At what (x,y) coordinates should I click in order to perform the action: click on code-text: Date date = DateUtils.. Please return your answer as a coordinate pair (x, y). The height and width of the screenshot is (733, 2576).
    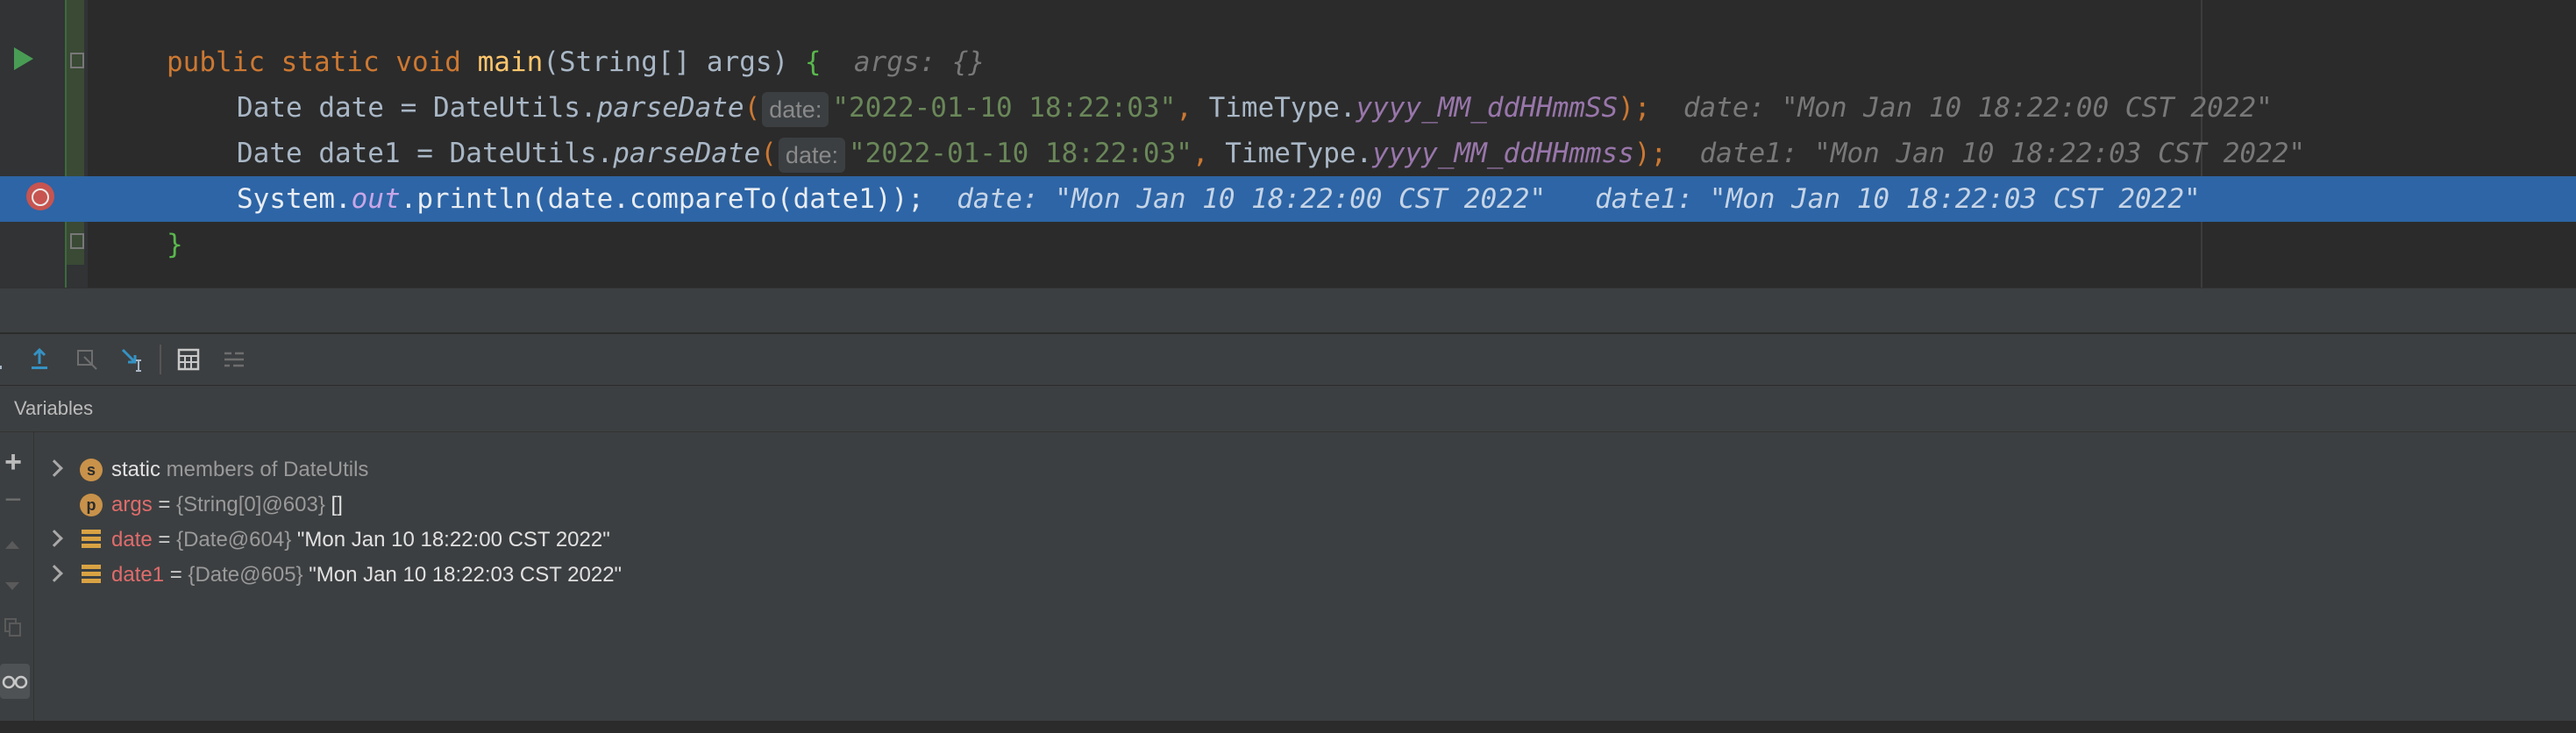
    Looking at the image, I should click on (417, 108).